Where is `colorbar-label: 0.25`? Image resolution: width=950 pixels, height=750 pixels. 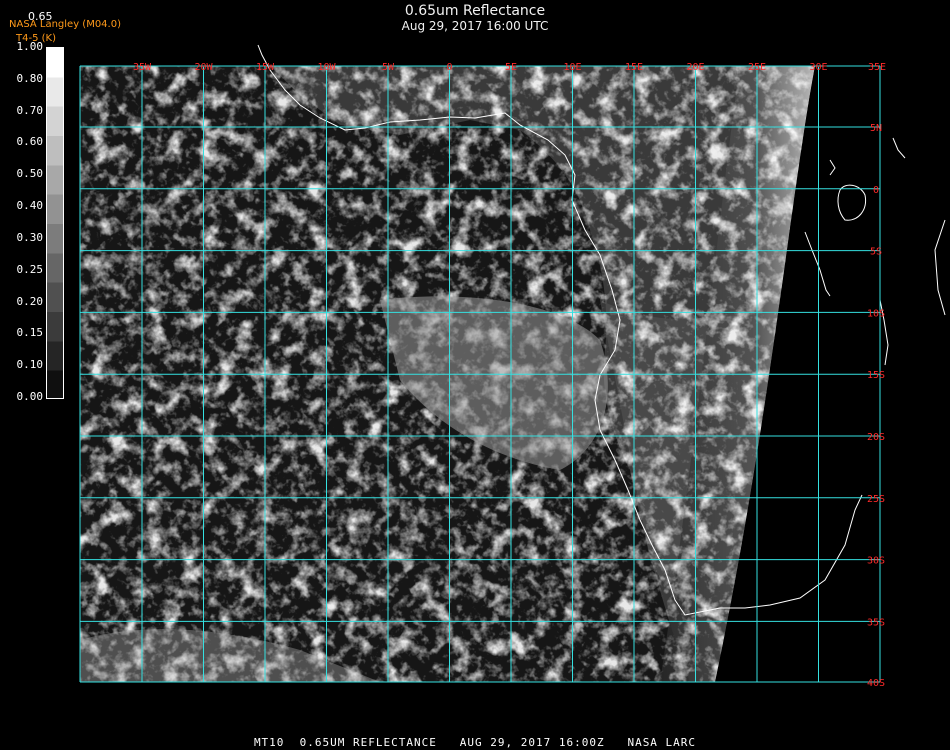
colorbar-label: 0.25 is located at coordinates (30, 269).